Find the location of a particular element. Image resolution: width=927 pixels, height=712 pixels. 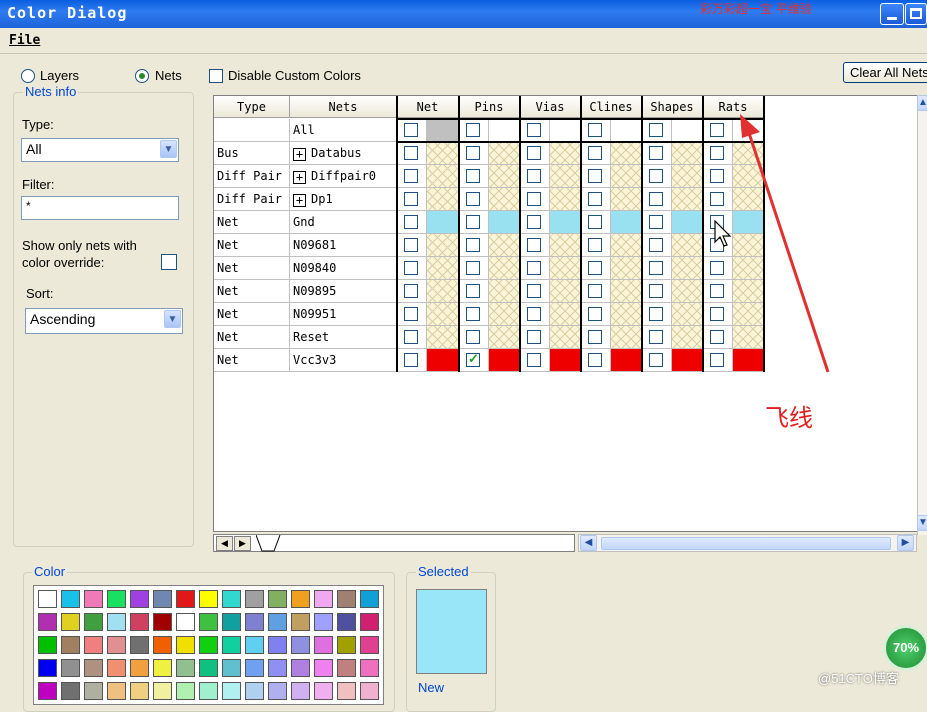

row-net-name: N09951 is located at coordinates (343, 314).